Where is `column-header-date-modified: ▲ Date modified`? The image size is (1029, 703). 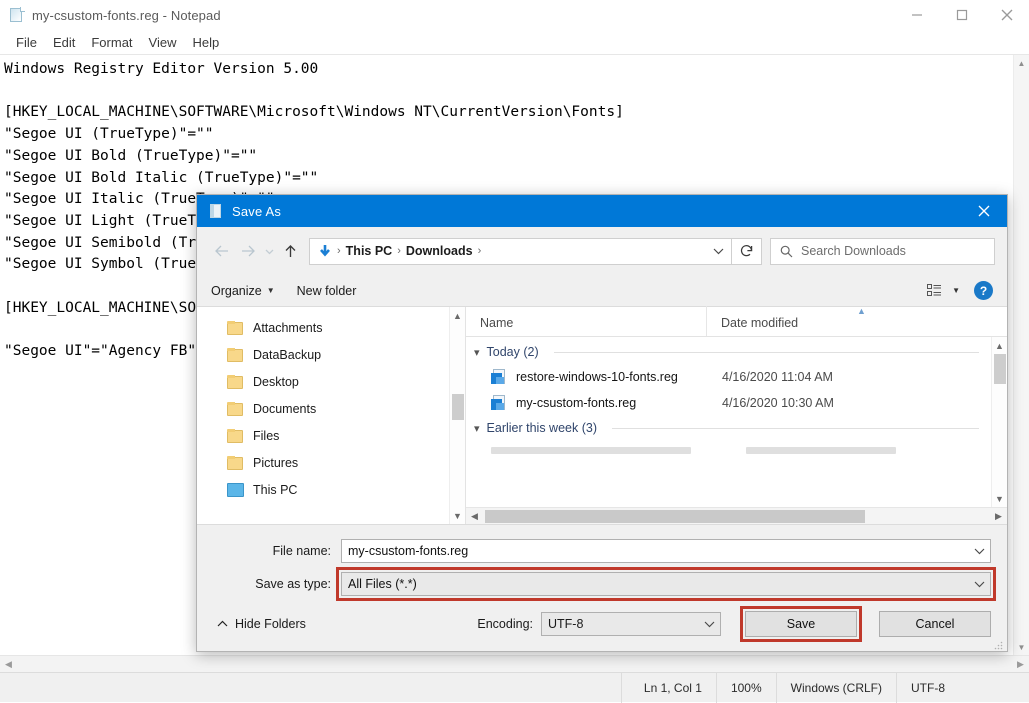 column-header-date-modified: ▲ Date modified is located at coordinates (856, 321).